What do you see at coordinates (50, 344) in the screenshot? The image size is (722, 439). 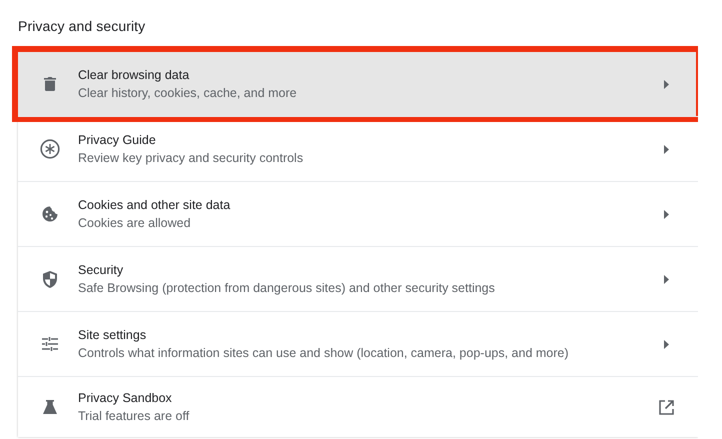 I see `sliders-icon` at bounding box center [50, 344].